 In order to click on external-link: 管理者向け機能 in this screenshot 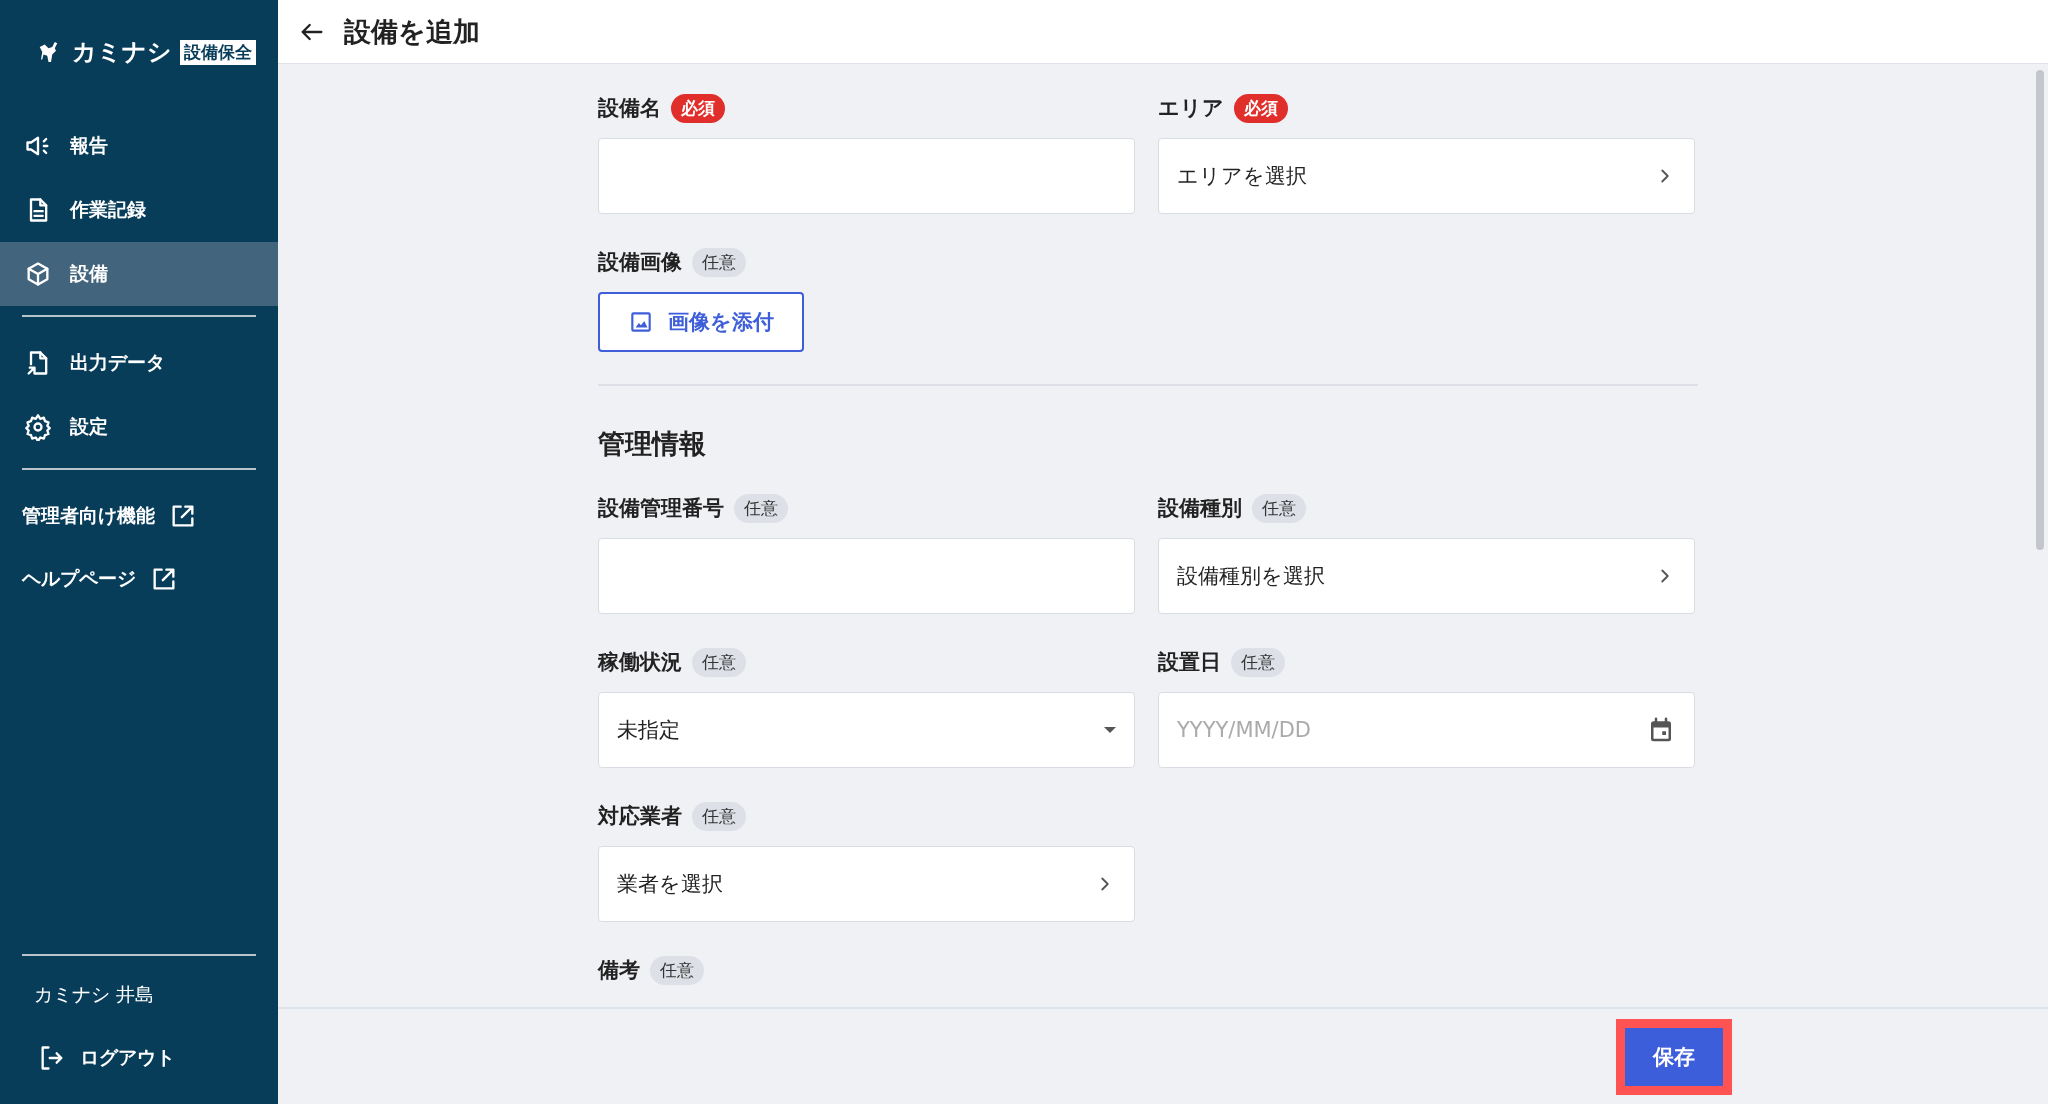, I will do `click(139, 515)`.